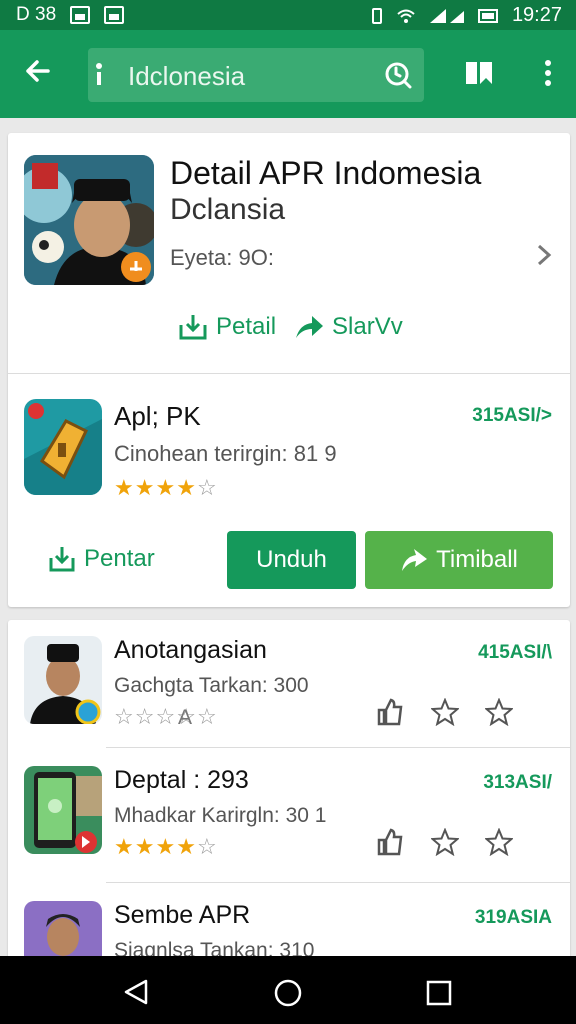 This screenshot has height=1024, width=576. What do you see at coordinates (119, 558) in the screenshot?
I see `pentar-label: Pentar` at bounding box center [119, 558].